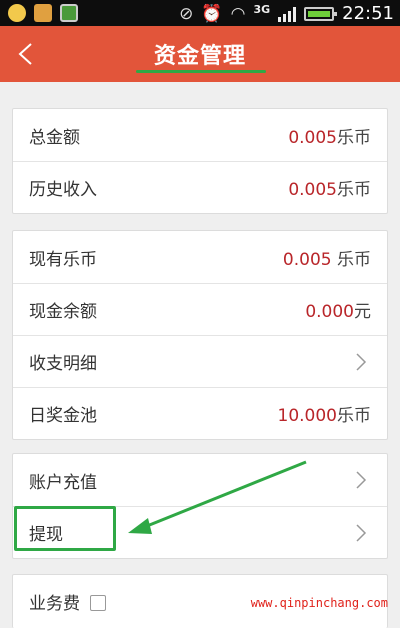 Image resolution: width=400 pixels, height=628 pixels. Describe the element at coordinates (200, 532) in the screenshot. I see `row-withdraw: 提现` at that location.